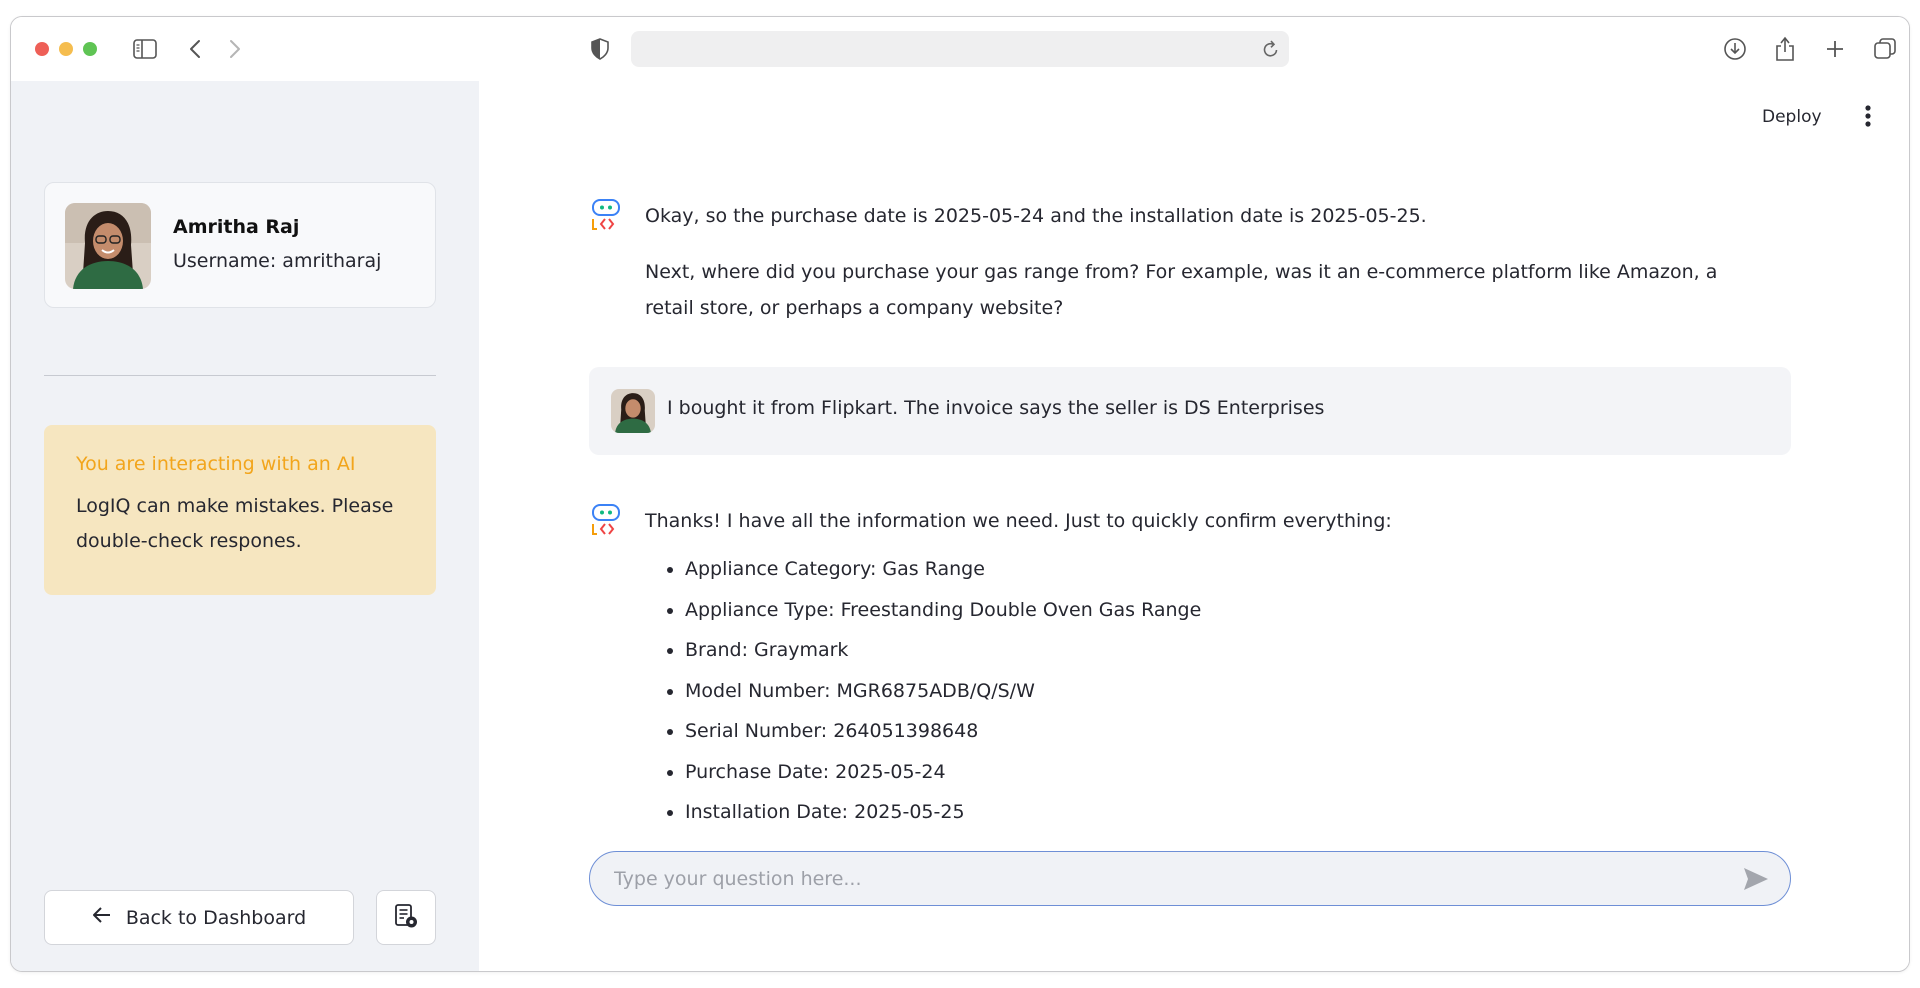 Image resolution: width=1920 pixels, height=988 pixels. What do you see at coordinates (1225, 812) in the screenshot?
I see `list-item: Installation Date: 2025-05-25` at bounding box center [1225, 812].